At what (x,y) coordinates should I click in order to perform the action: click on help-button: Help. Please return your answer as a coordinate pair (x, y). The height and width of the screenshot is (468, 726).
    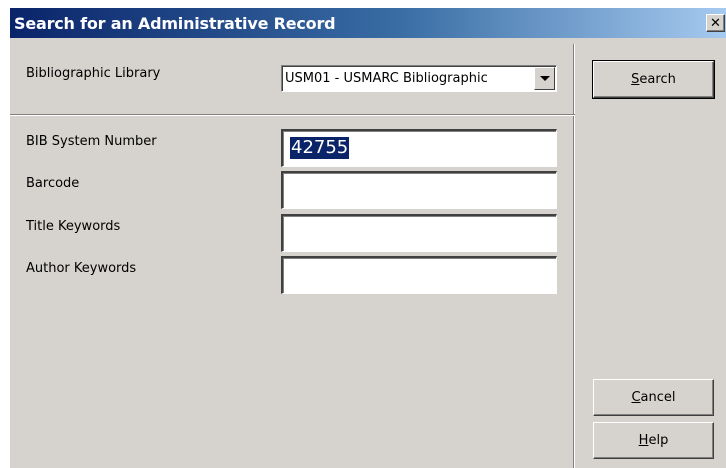
    Looking at the image, I should click on (653, 440).